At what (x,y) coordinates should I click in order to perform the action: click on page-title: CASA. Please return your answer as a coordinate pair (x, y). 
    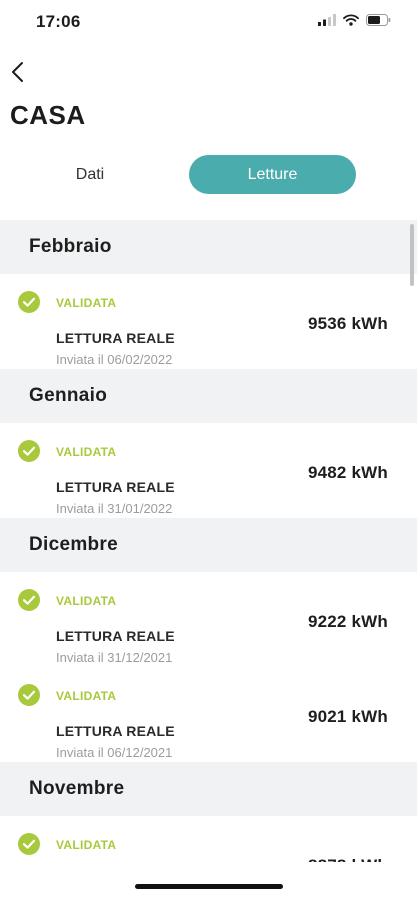
    Looking at the image, I should click on (48, 115).